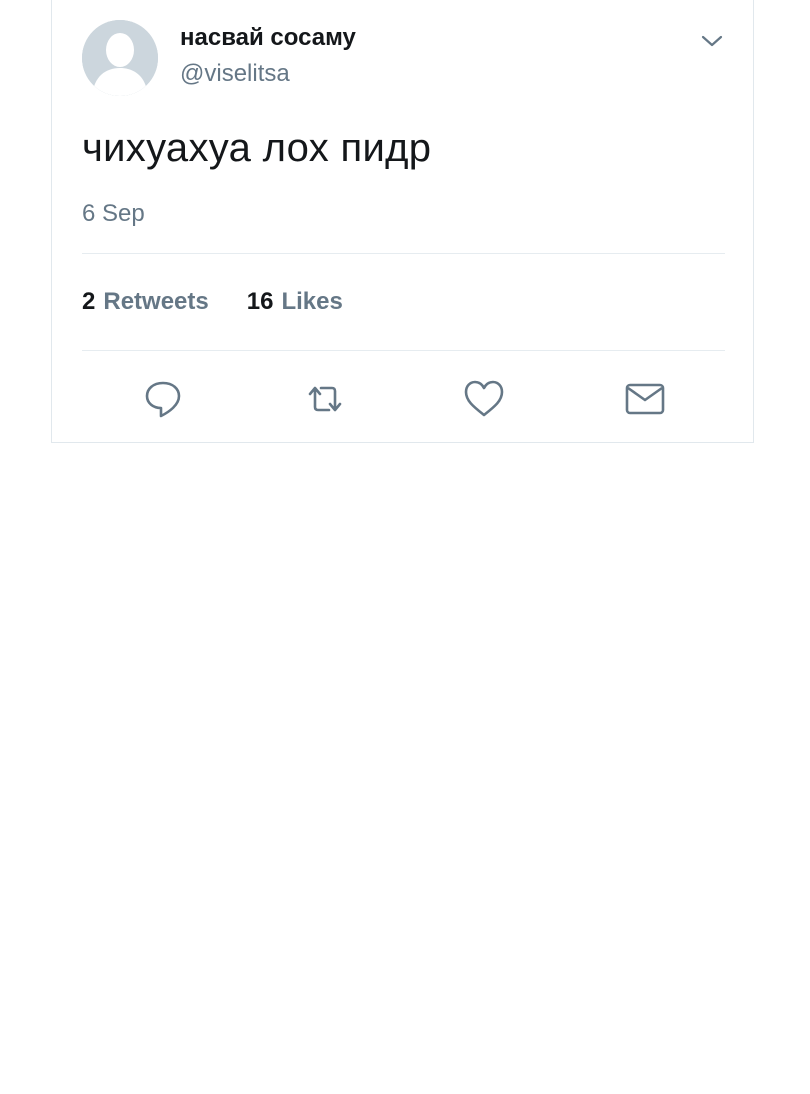 This screenshot has width=810, height=1094. What do you see at coordinates (212, 302) in the screenshot?
I see `tweet-stats: 2 Retweets 16 Likes` at bounding box center [212, 302].